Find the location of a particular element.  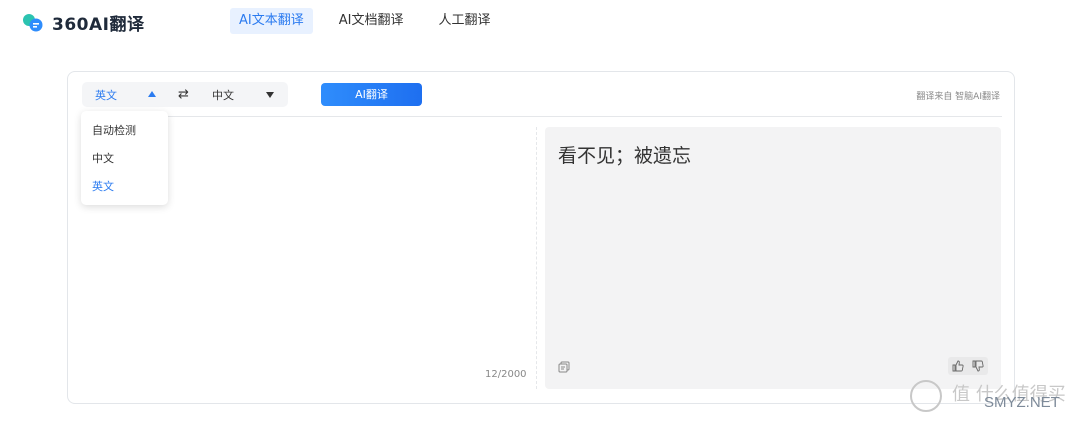

source-language-dropdown: 自动检测 中文 英文 is located at coordinates (124, 158).